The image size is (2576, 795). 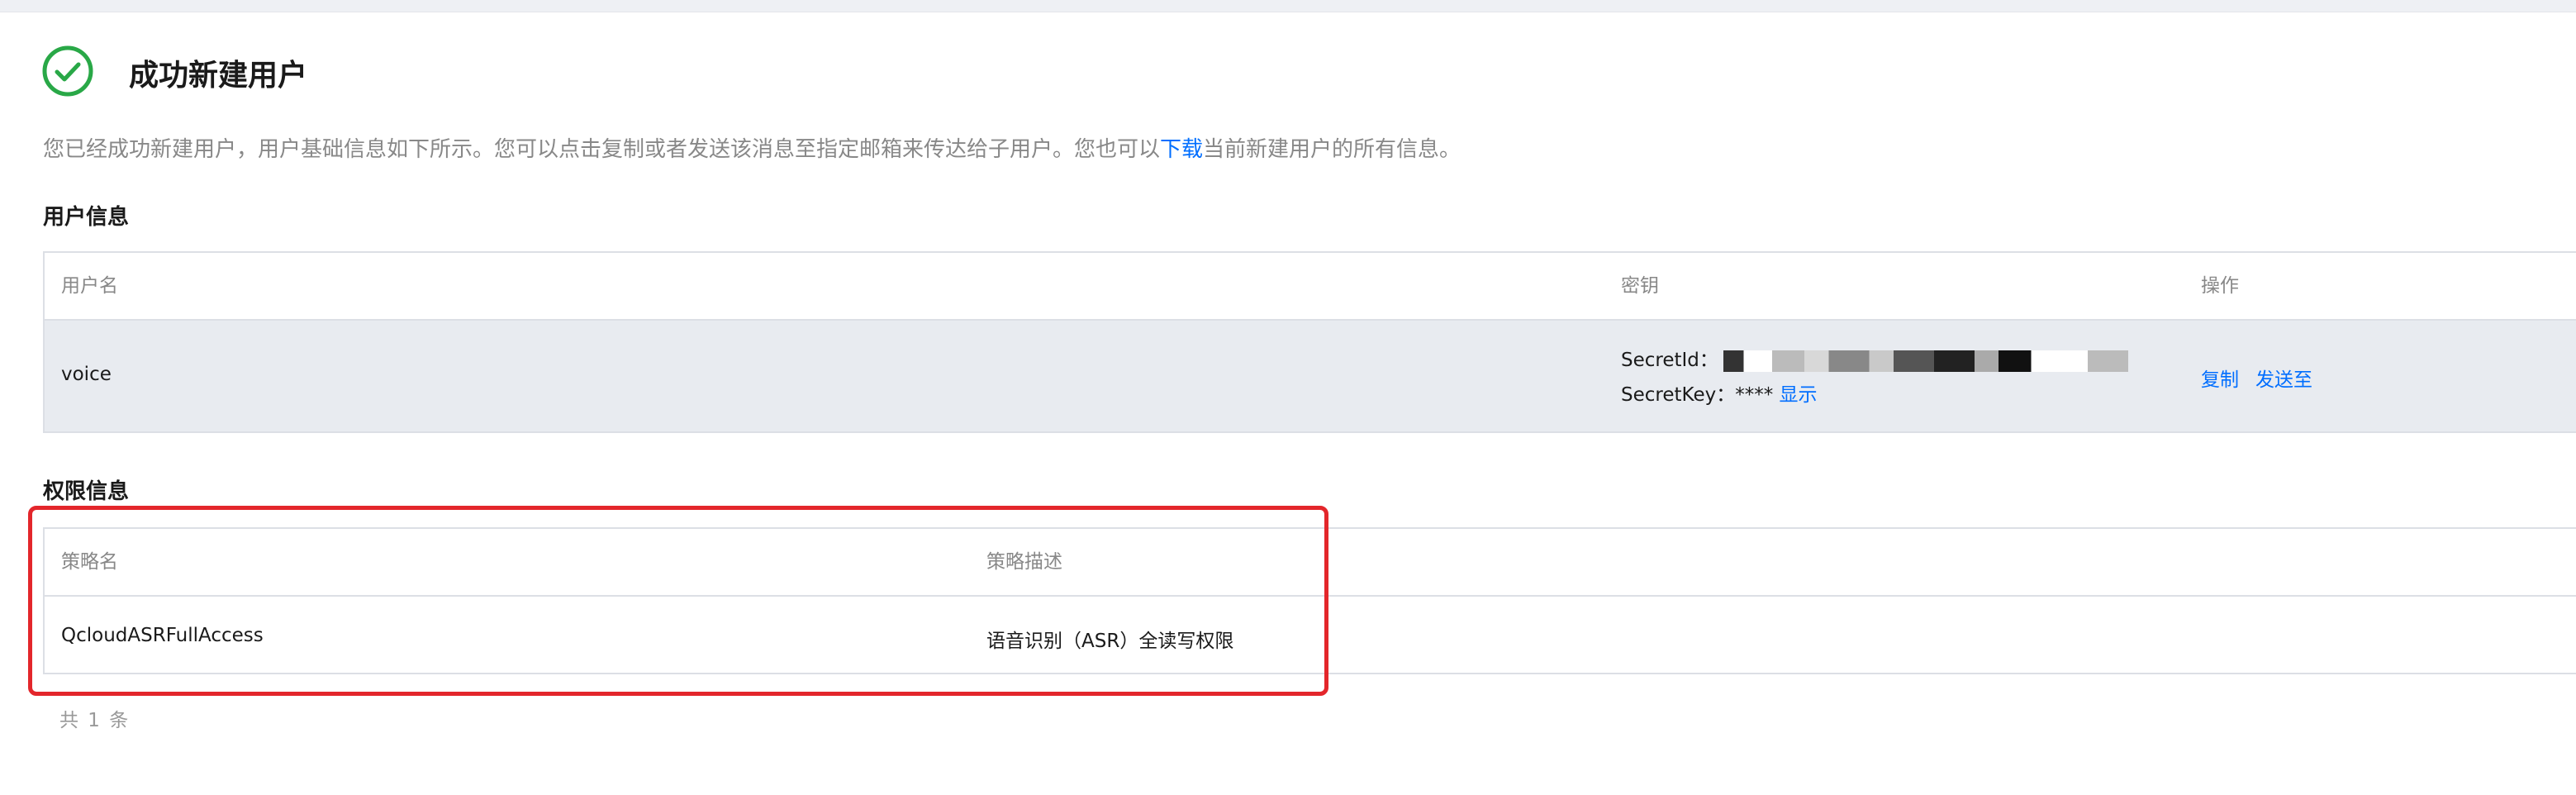 What do you see at coordinates (1332, 149) in the screenshot?
I see `description-suffix: 当前新建用户的所有信息。` at bounding box center [1332, 149].